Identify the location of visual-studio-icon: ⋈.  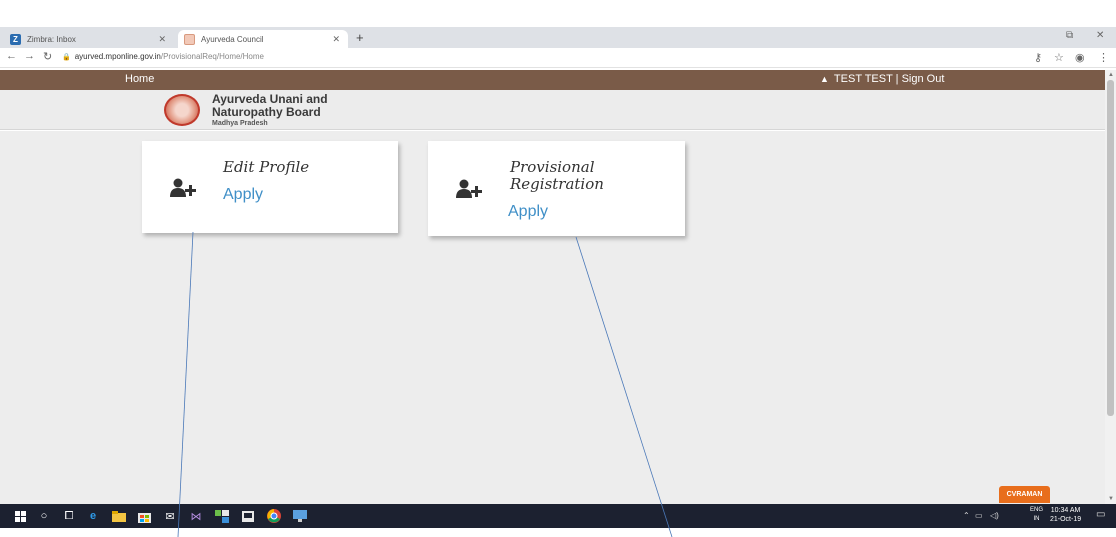
(196, 516).